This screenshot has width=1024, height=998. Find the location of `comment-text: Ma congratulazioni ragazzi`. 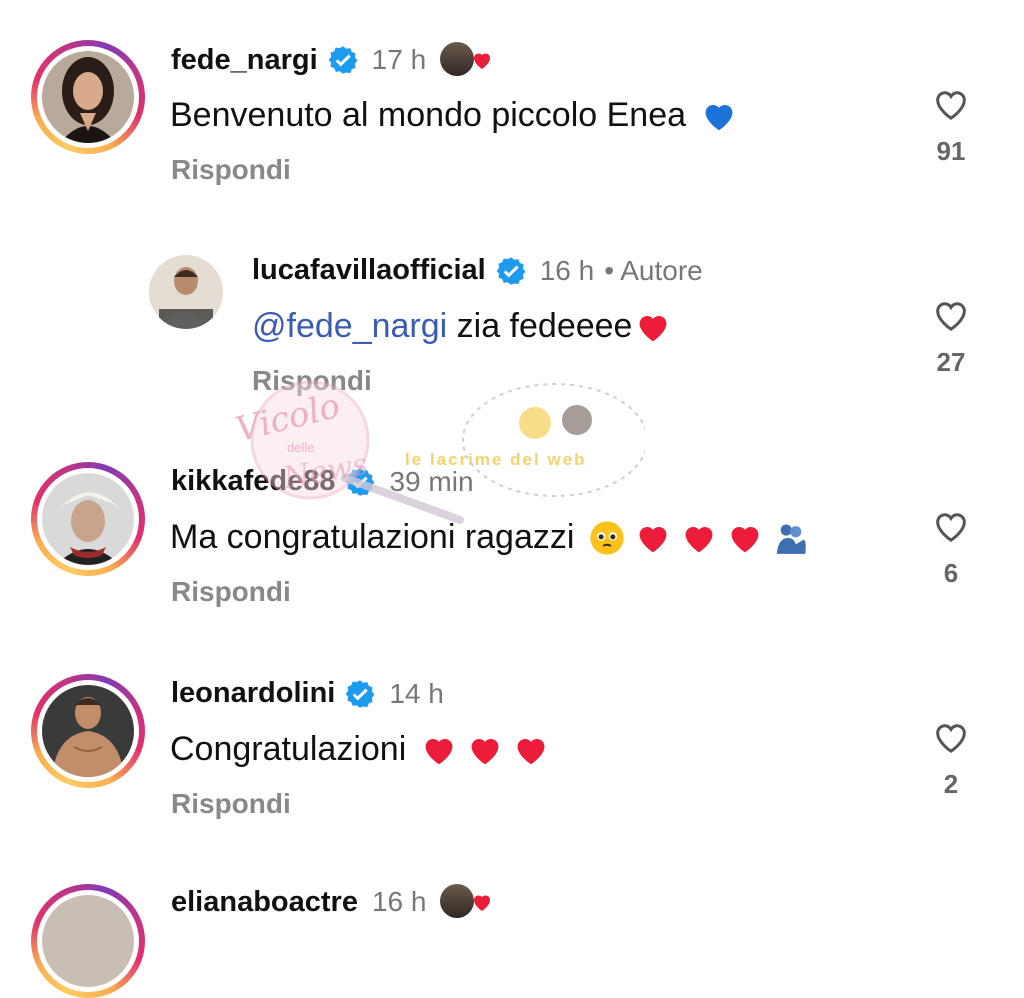

comment-text: Ma congratulazioni ragazzi is located at coordinates (372, 537).